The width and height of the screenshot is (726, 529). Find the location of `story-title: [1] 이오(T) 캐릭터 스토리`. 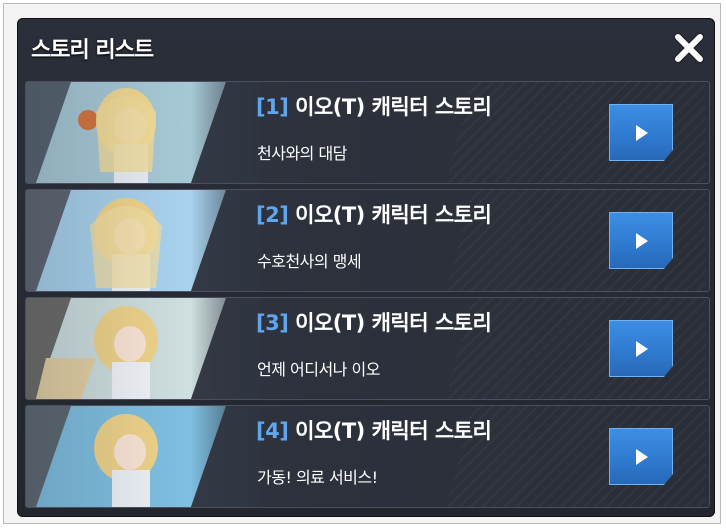

story-title: [1] 이오(T) 캐릭터 스토리 is located at coordinates (374, 106).